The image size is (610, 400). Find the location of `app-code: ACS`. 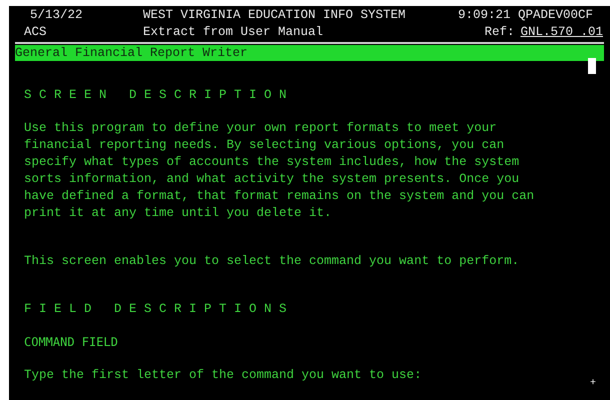

app-code: ACS is located at coordinates (36, 32).